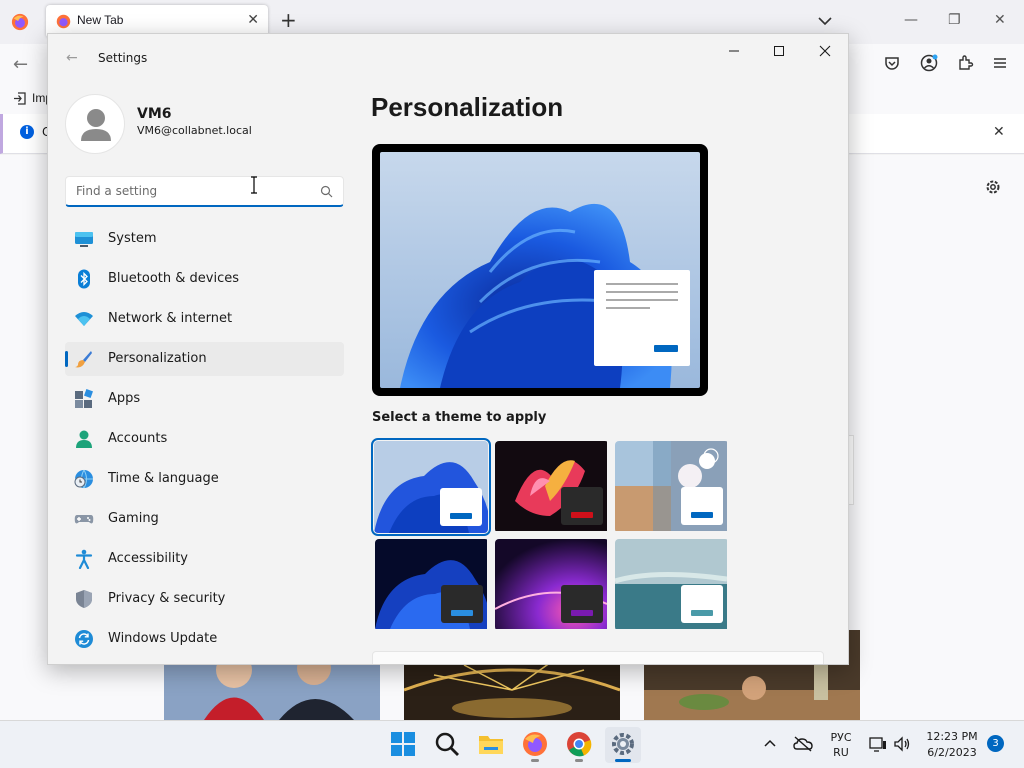 This screenshot has height=768, width=1024. What do you see at coordinates (734, 51) in the screenshot?
I see `minimize-button` at bounding box center [734, 51].